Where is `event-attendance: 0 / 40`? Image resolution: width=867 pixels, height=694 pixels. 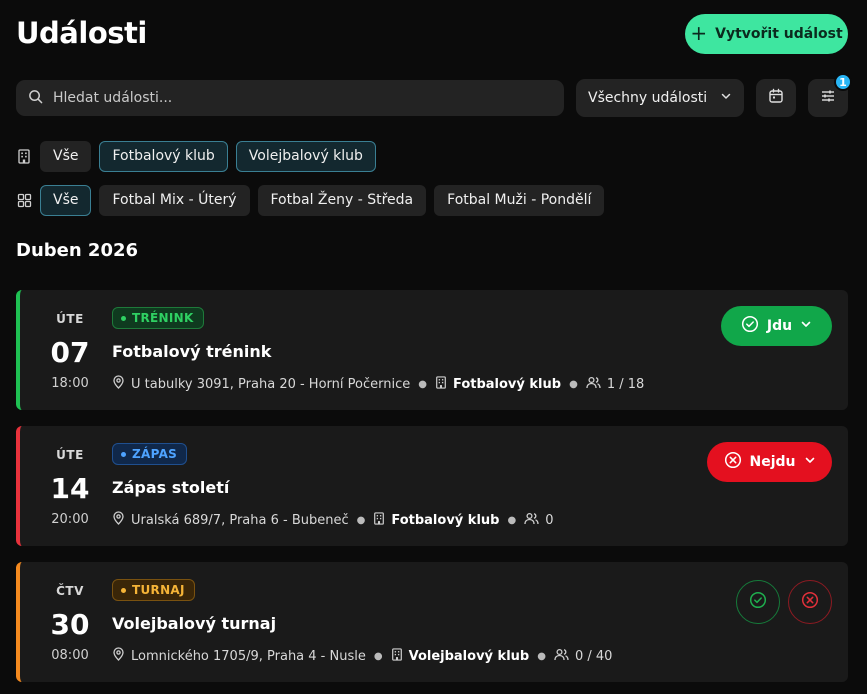
event-attendance: 0 / 40 is located at coordinates (583, 656).